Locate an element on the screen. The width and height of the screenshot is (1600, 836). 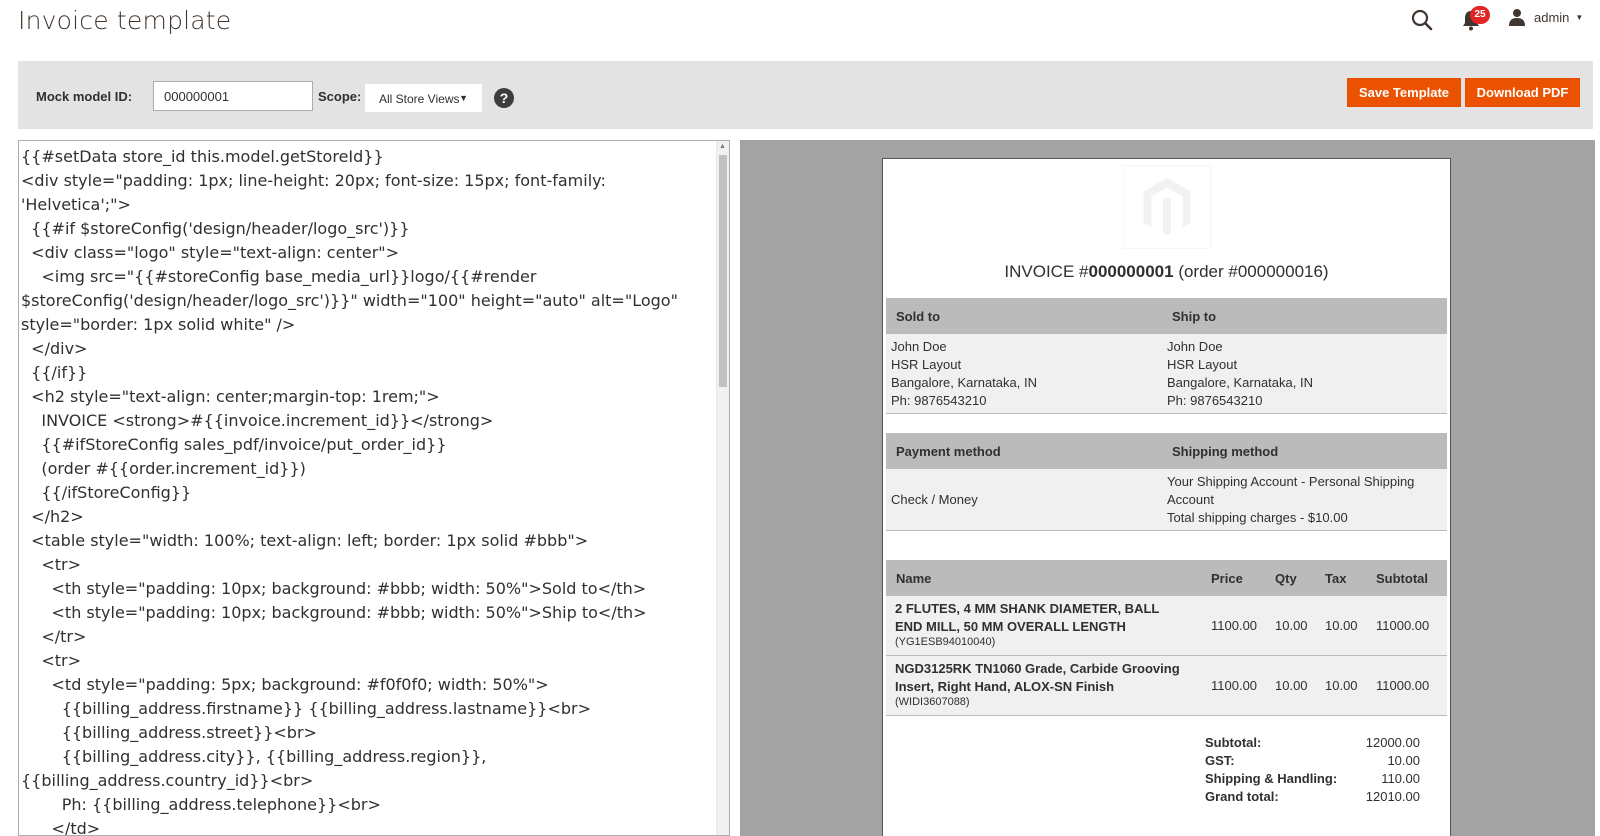
save-template-button: Save Template is located at coordinates (1404, 92).